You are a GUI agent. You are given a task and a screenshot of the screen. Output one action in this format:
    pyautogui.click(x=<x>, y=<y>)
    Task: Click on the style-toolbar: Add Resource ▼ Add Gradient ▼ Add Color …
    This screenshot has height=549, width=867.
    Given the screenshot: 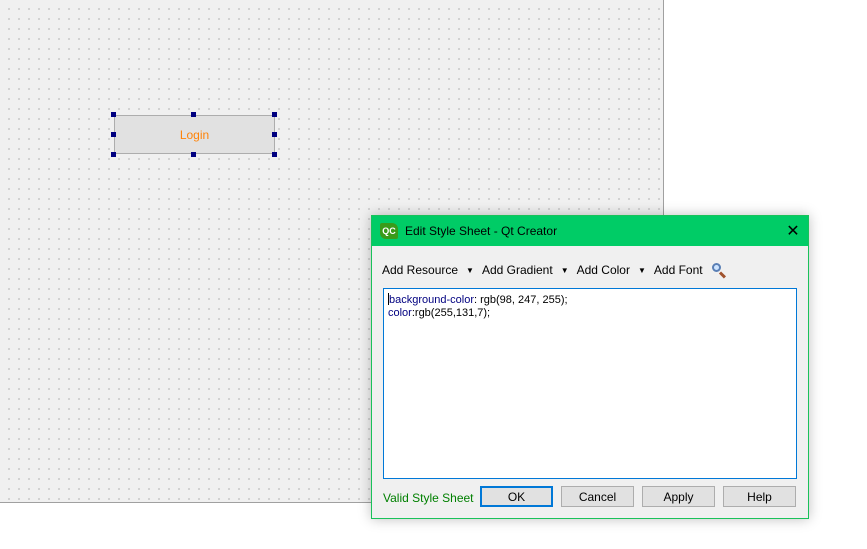 What is the action you would take?
    pyautogui.click(x=590, y=270)
    